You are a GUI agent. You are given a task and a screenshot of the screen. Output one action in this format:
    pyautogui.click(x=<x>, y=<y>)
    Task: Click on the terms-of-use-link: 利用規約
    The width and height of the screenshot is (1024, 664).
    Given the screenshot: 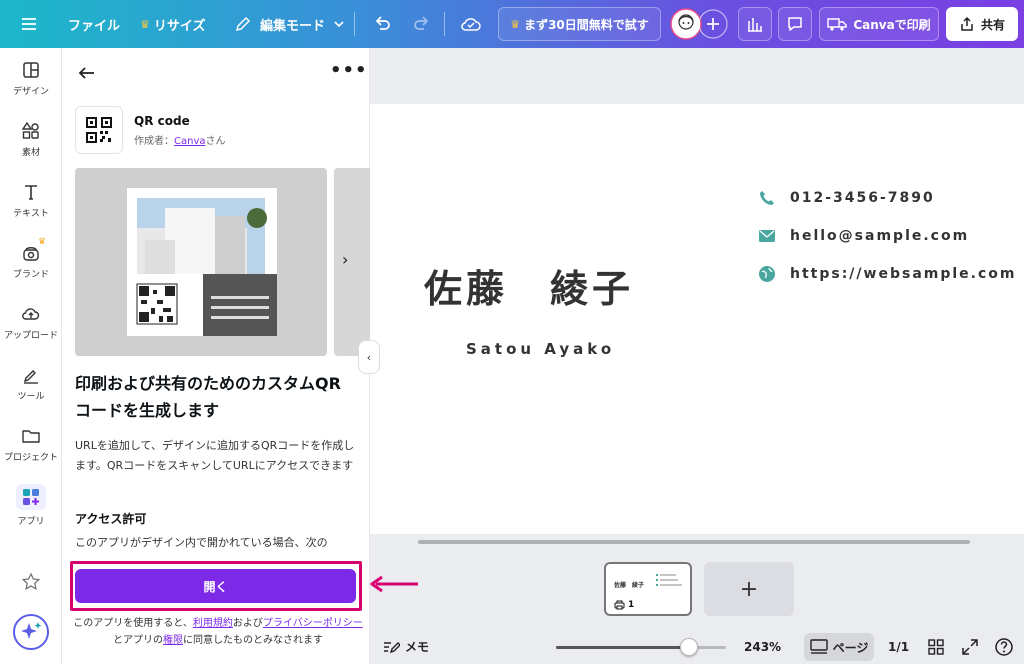 What is the action you would take?
    pyautogui.click(x=213, y=623)
    